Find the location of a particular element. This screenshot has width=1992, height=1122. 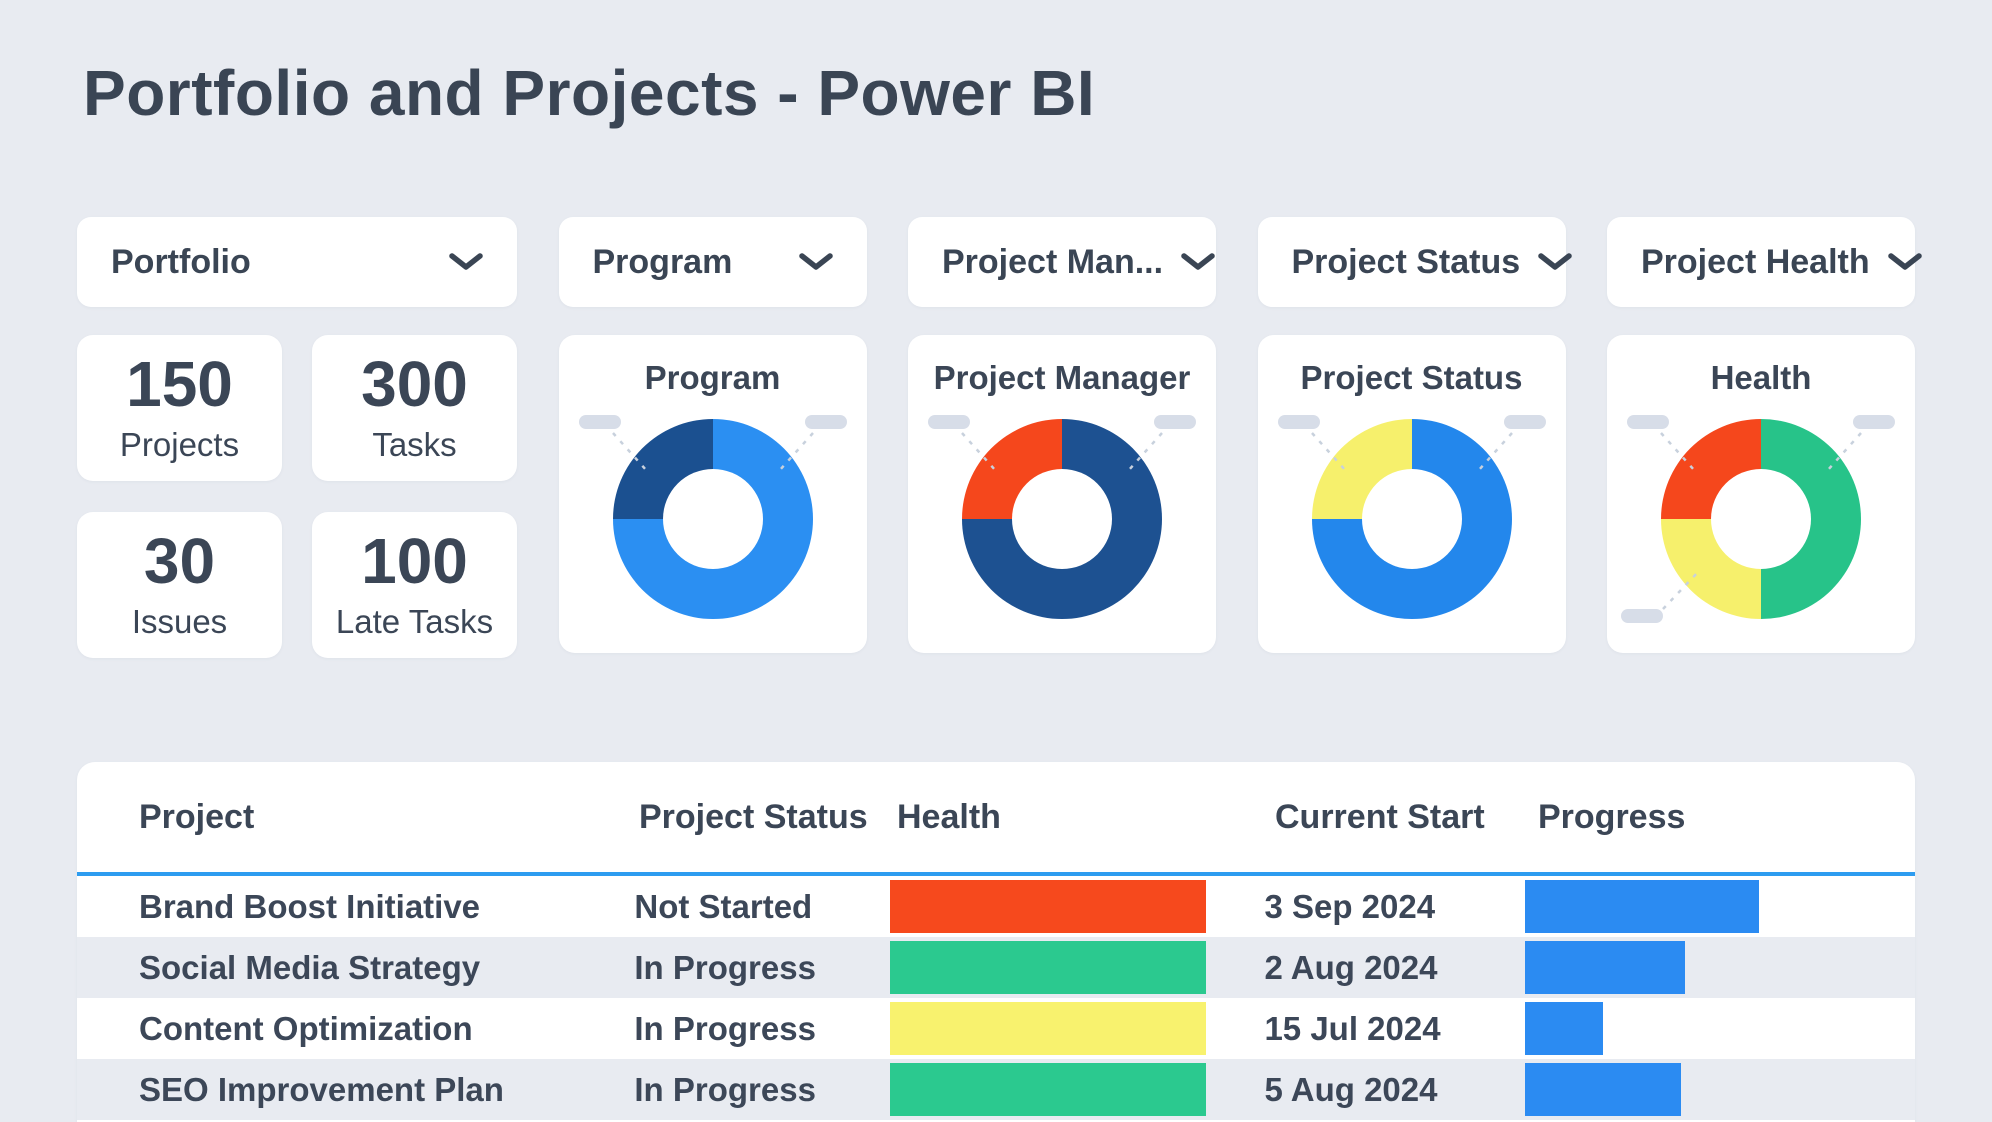

program-donut-chart is located at coordinates (712, 519).